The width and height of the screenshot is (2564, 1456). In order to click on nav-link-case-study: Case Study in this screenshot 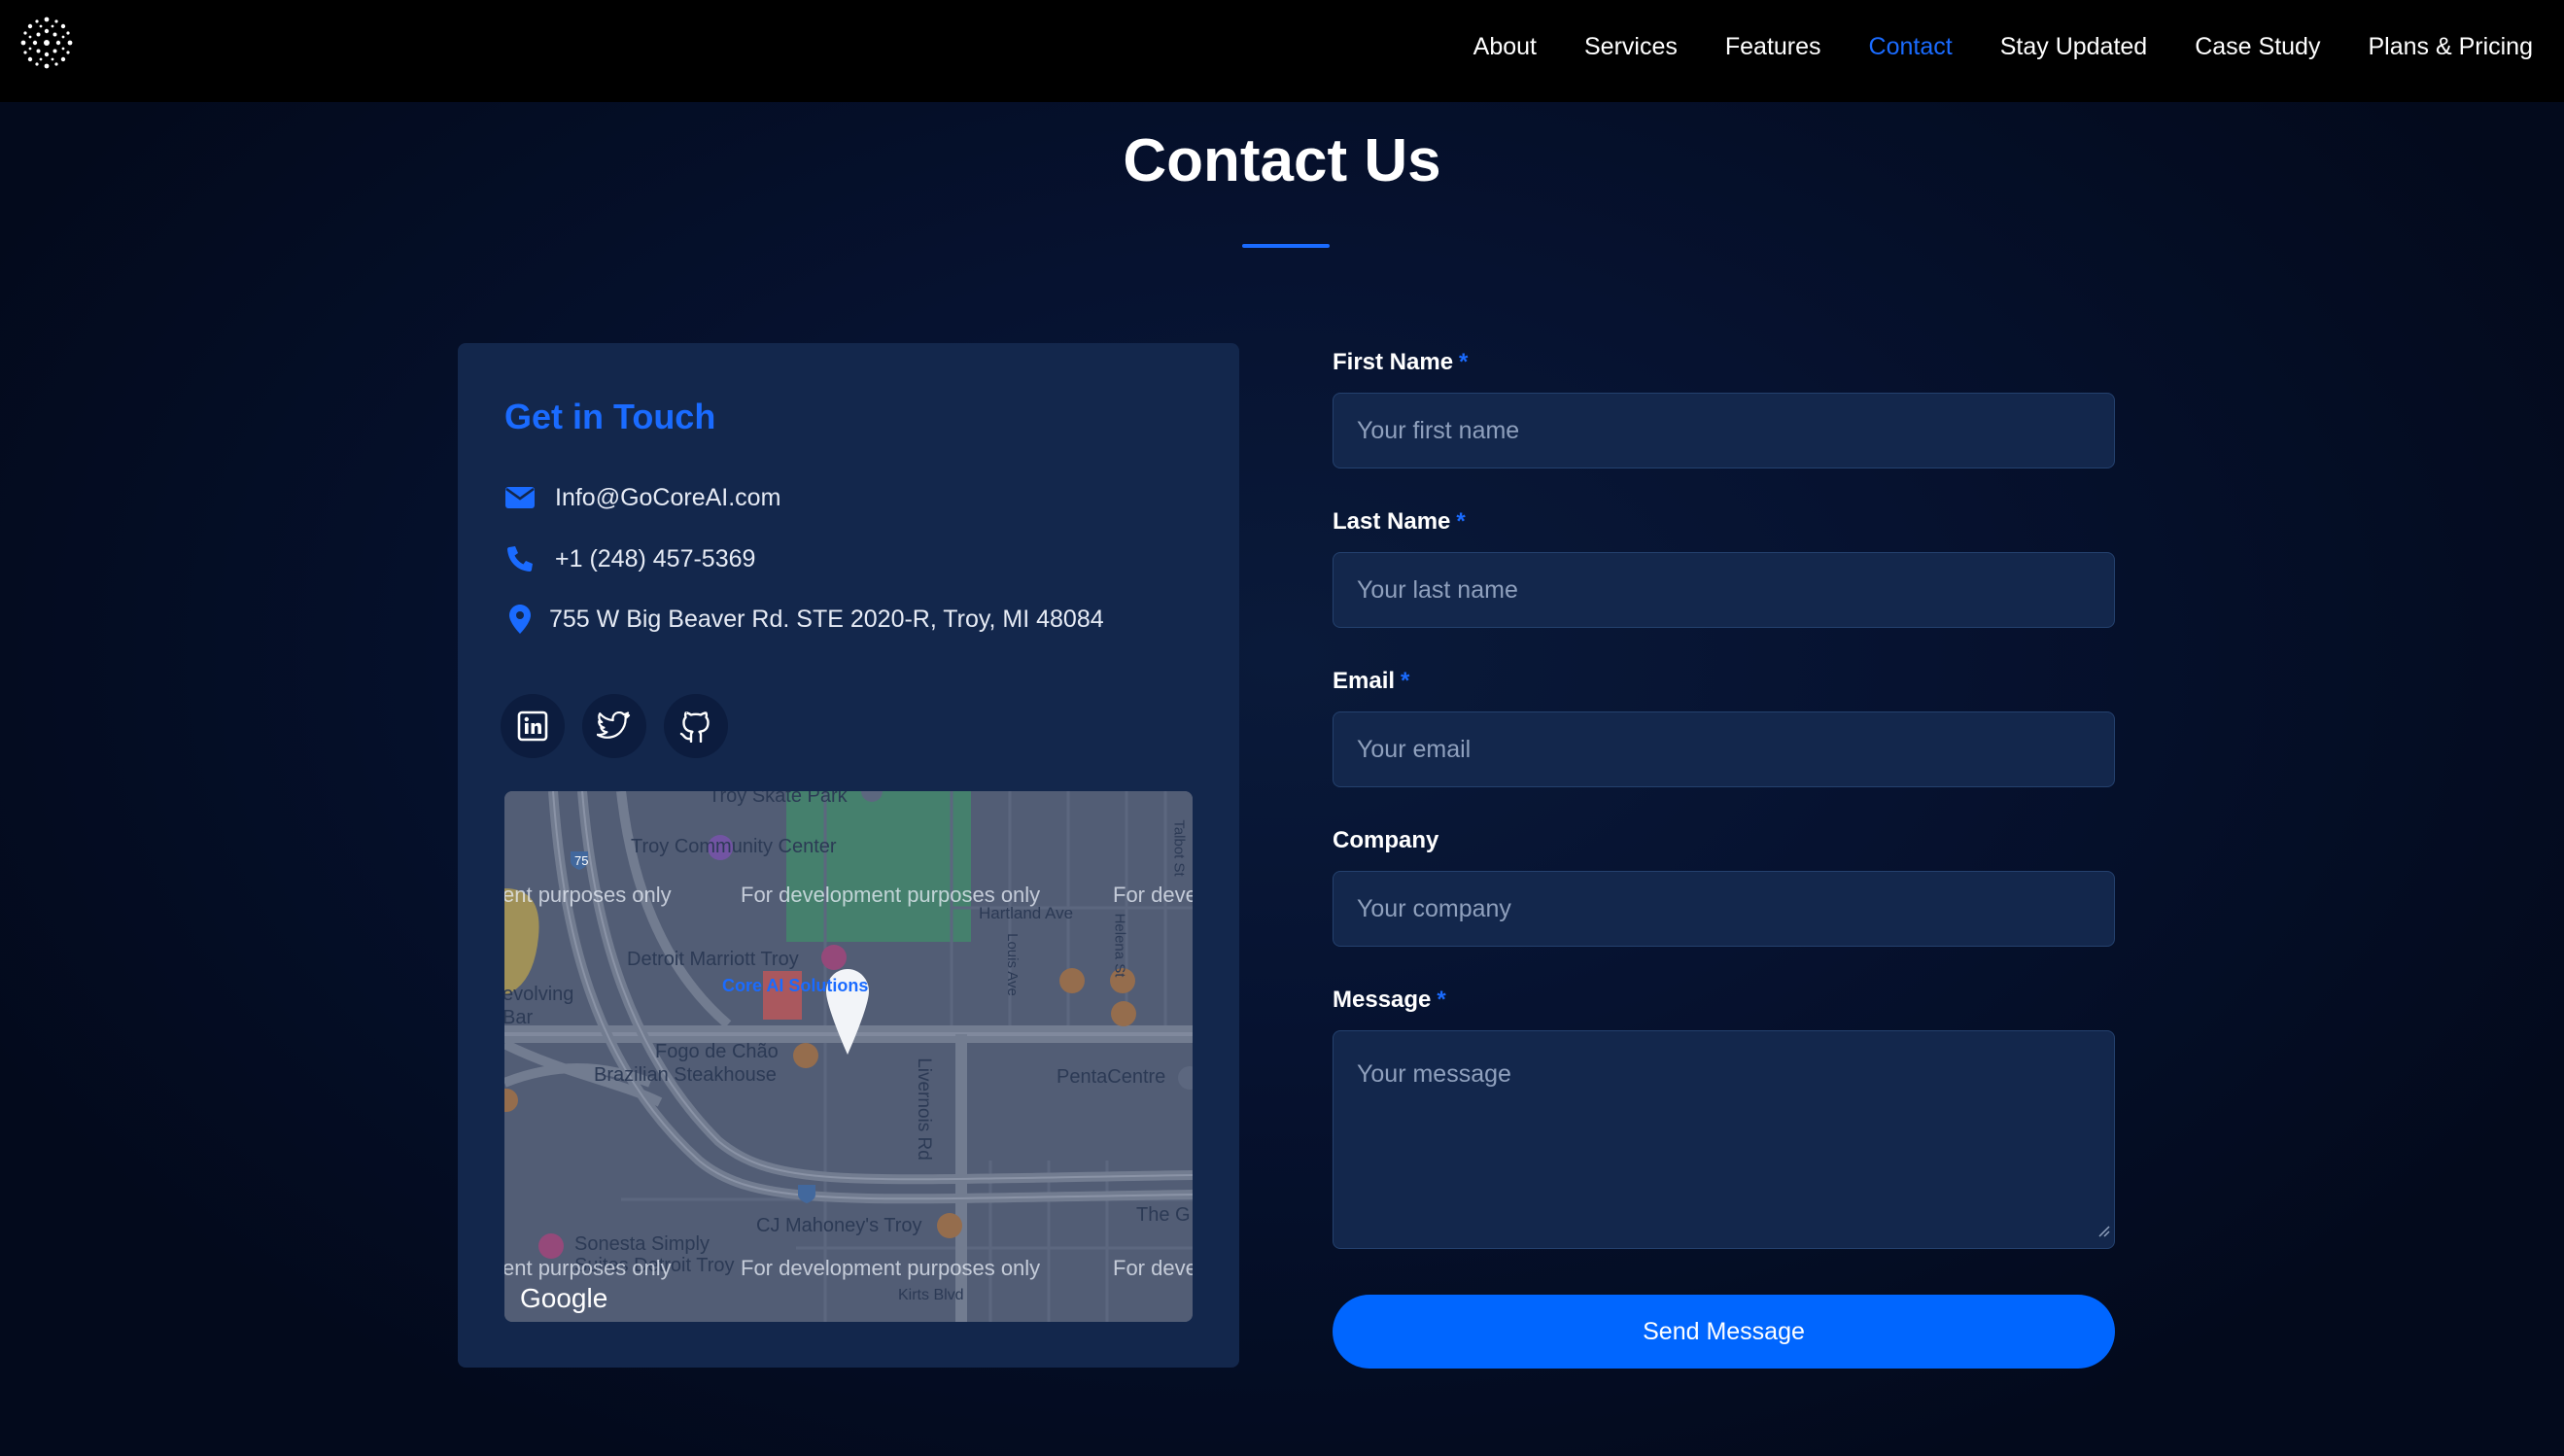, I will do `click(2257, 47)`.